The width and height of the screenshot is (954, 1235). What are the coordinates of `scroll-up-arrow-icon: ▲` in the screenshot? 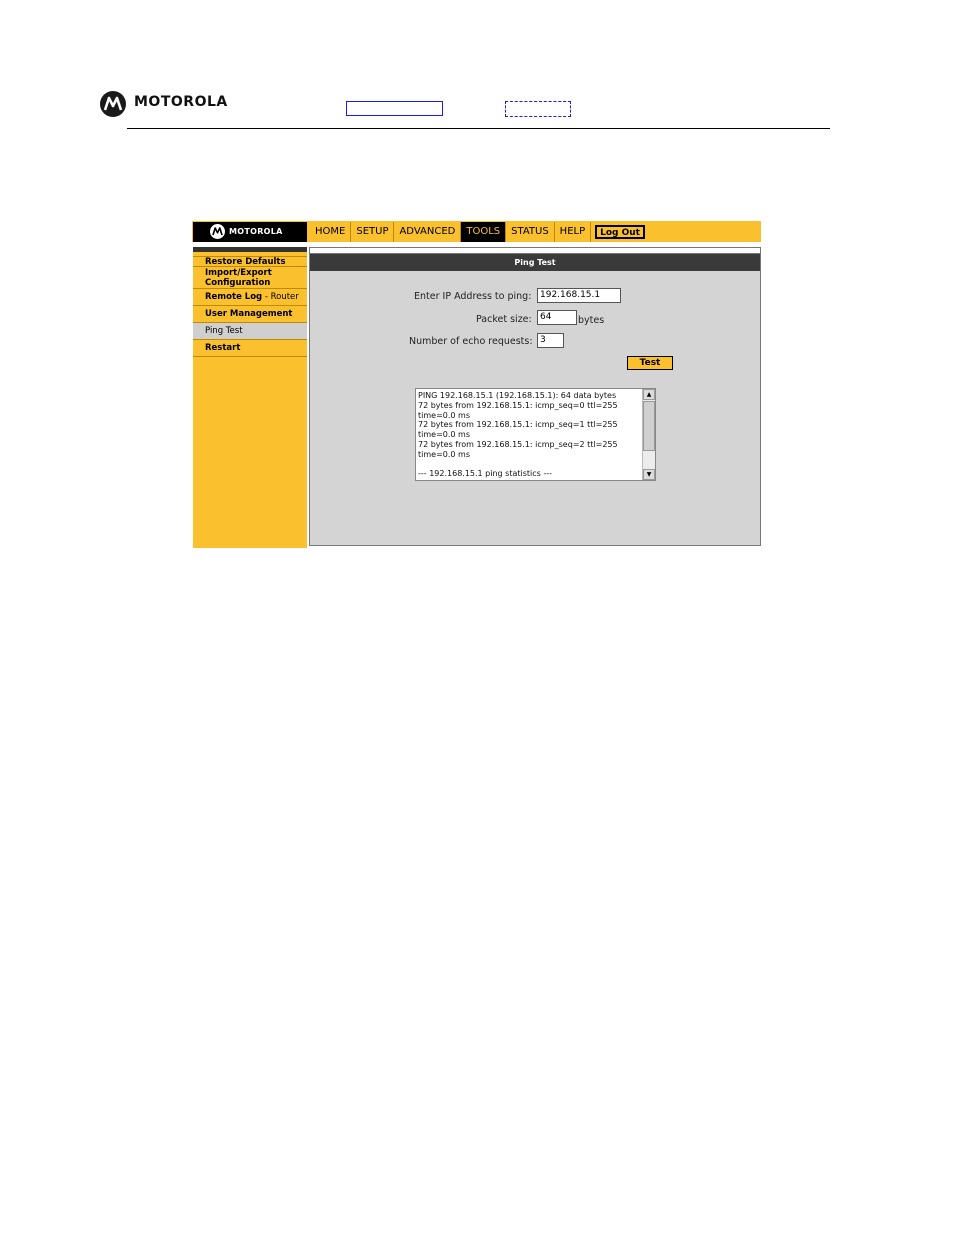 It's located at (649, 394).